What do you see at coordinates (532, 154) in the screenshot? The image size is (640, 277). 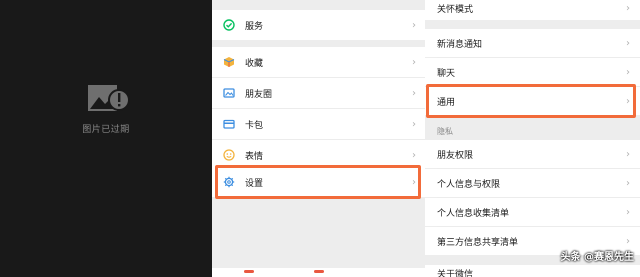 I see `settings-item-friend-permissions: 朋友权限 ›` at bounding box center [532, 154].